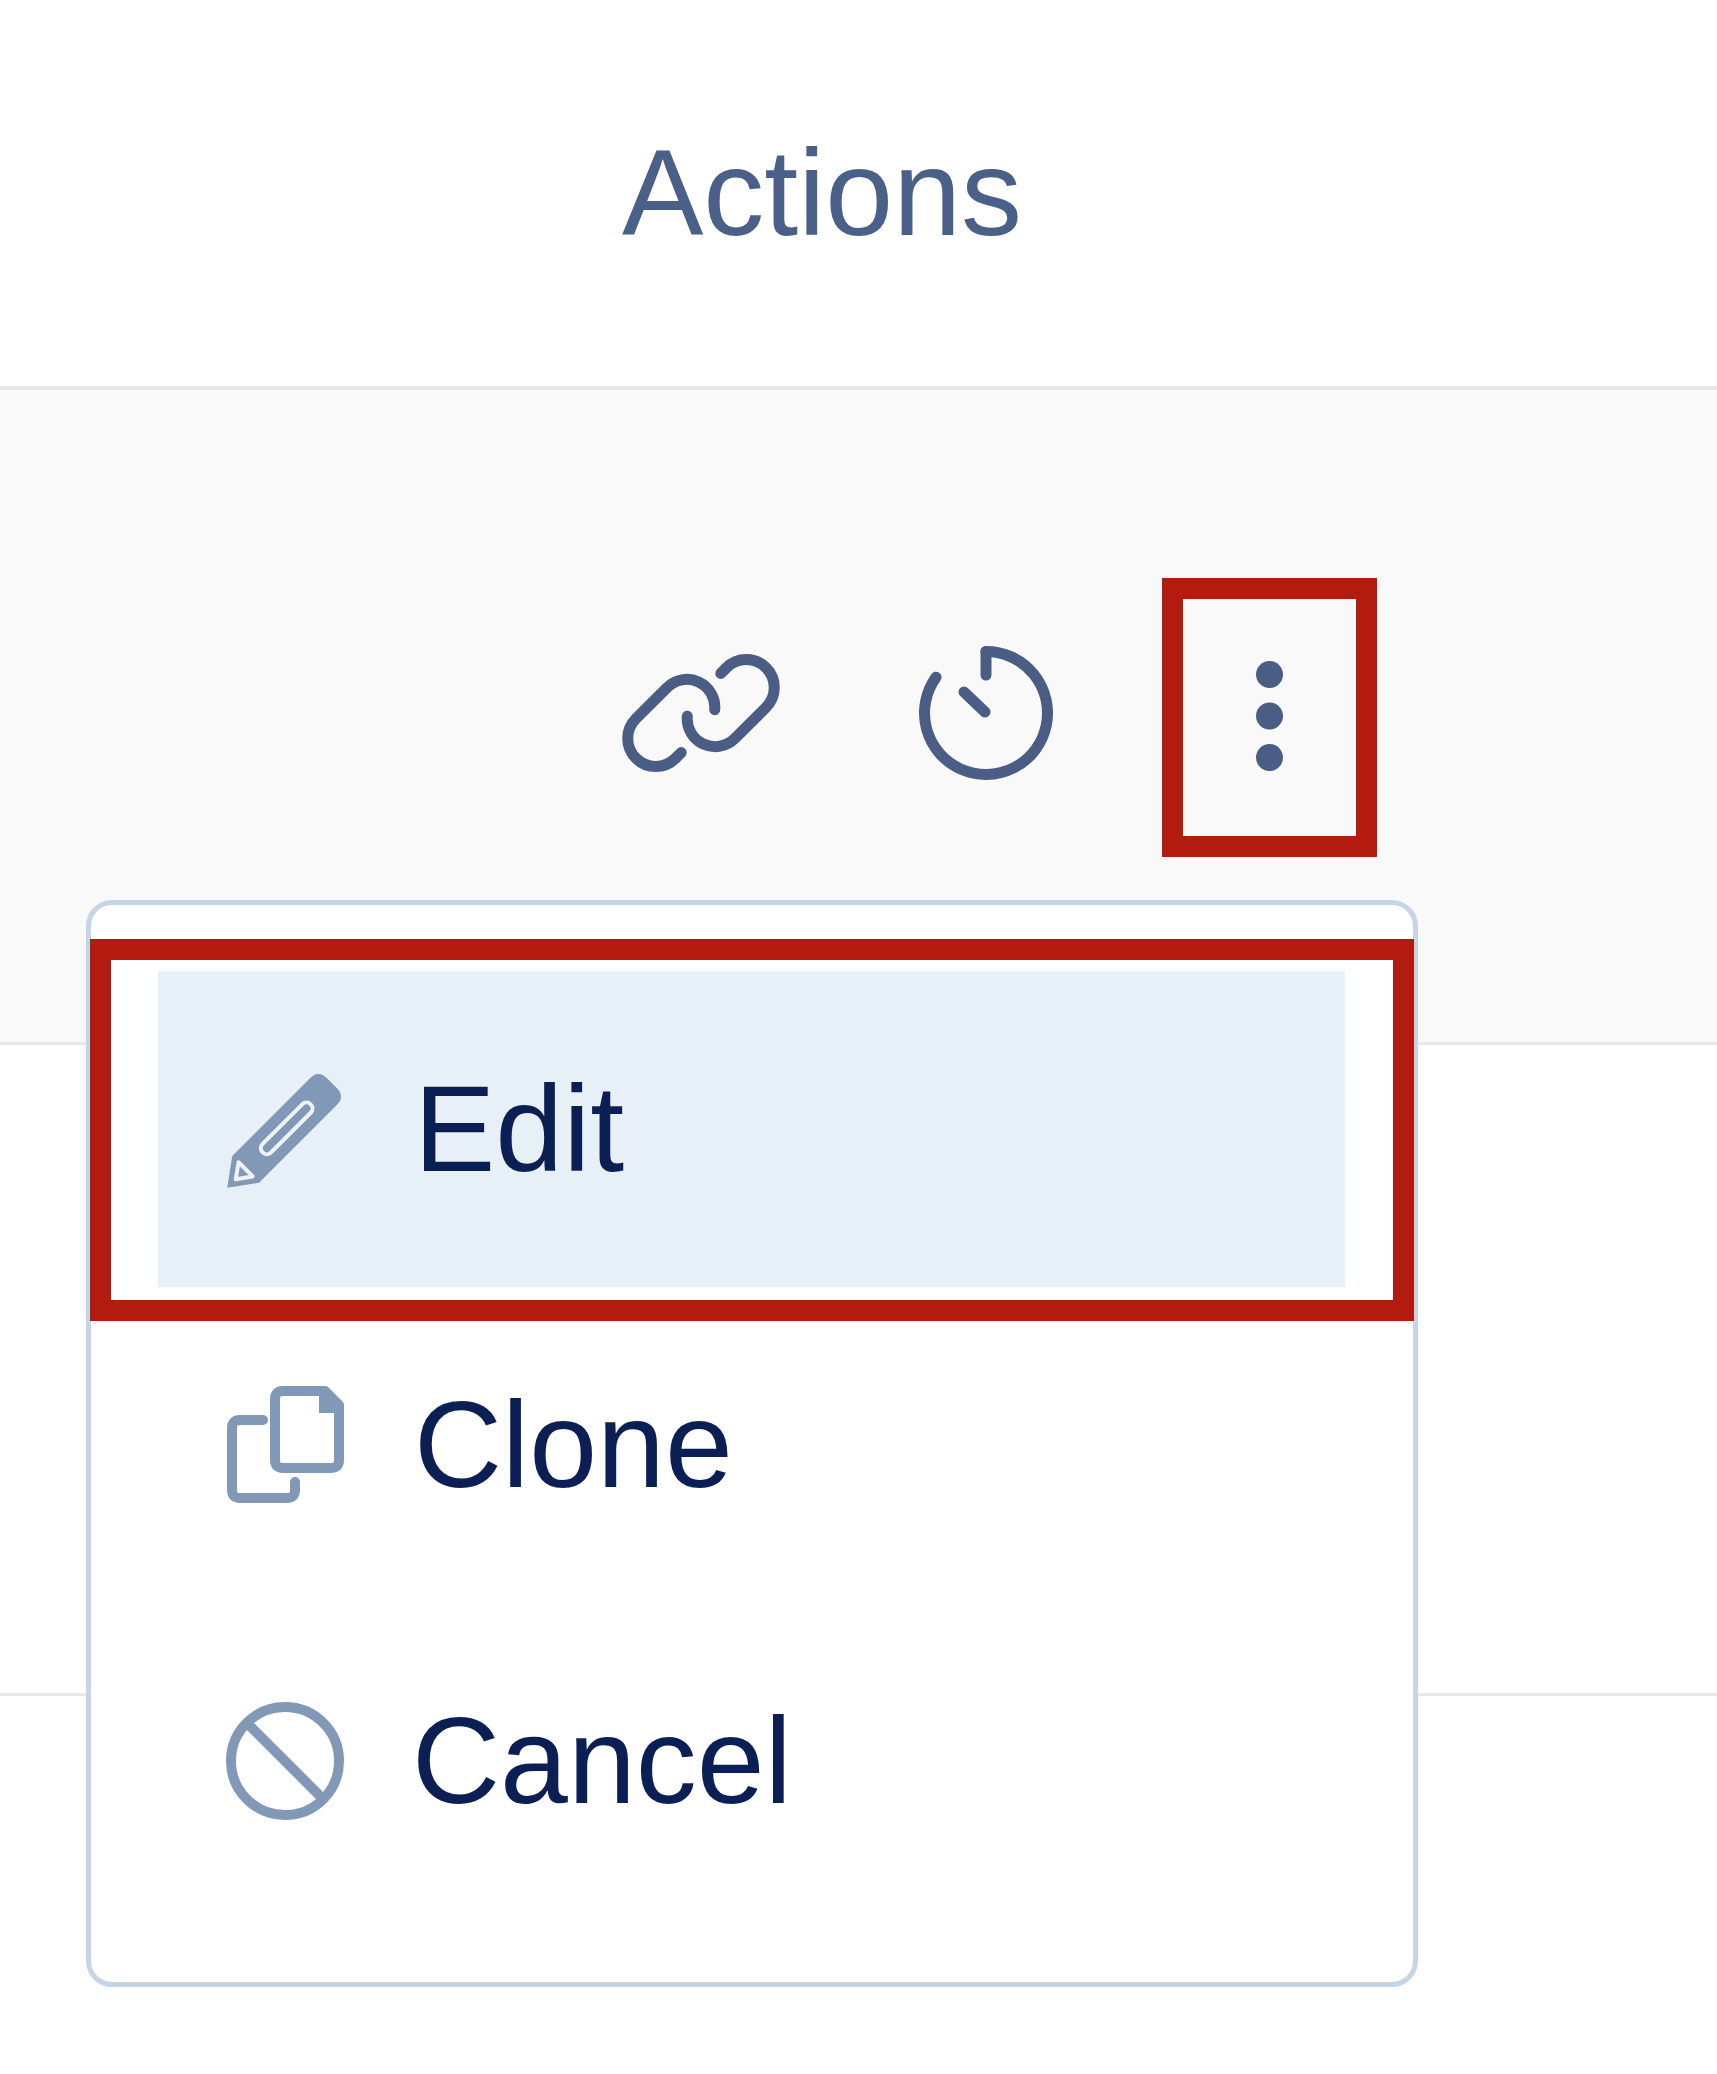 The height and width of the screenshot is (2074, 1717). What do you see at coordinates (751, 1761) in the screenshot?
I see `menu-item: Cancel` at bounding box center [751, 1761].